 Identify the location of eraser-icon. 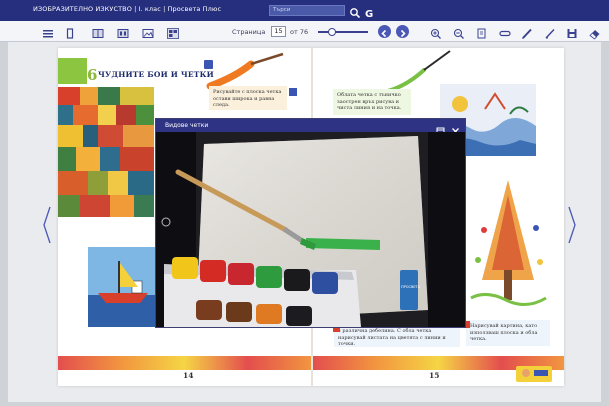
(595, 32).